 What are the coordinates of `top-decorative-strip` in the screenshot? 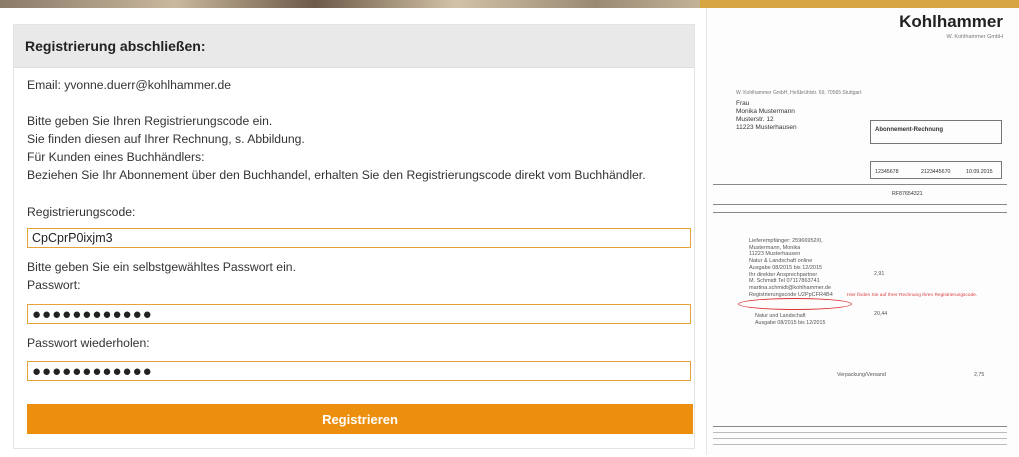 It's located at (350, 4).